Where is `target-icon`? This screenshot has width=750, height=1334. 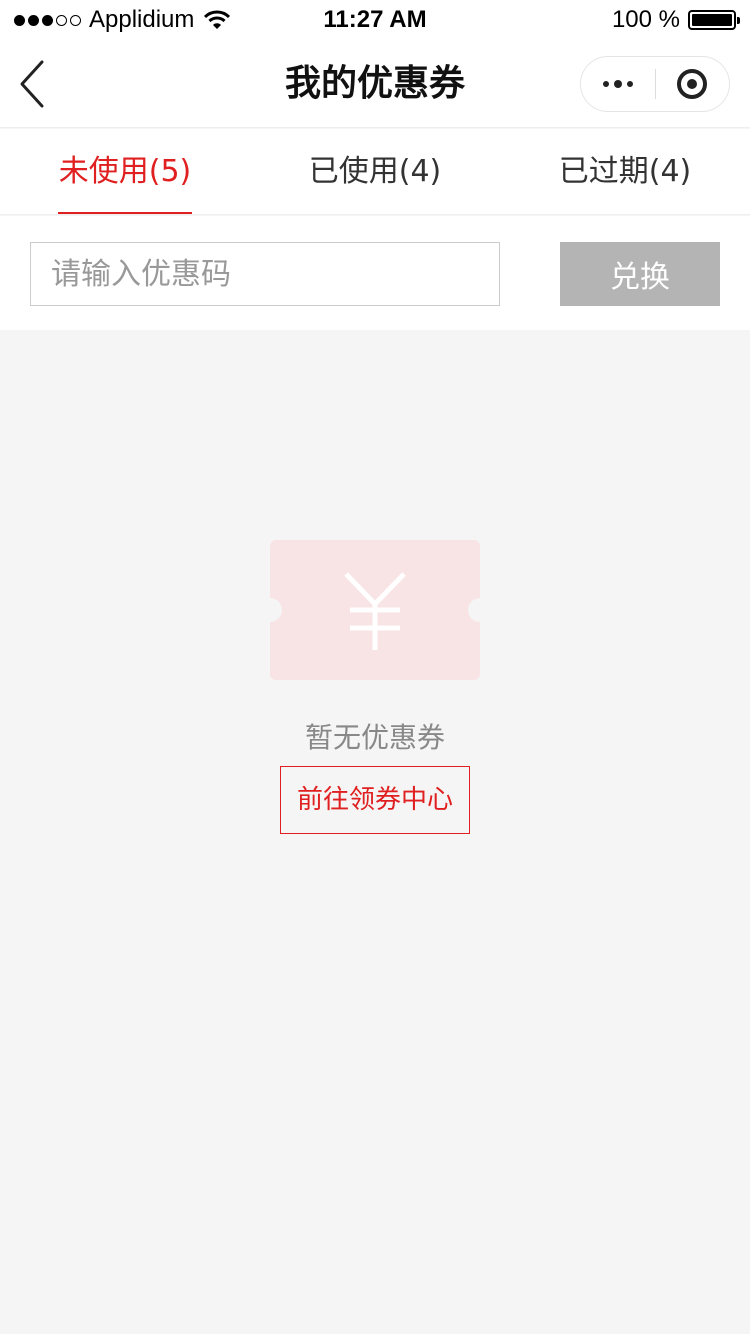
target-icon is located at coordinates (692, 84).